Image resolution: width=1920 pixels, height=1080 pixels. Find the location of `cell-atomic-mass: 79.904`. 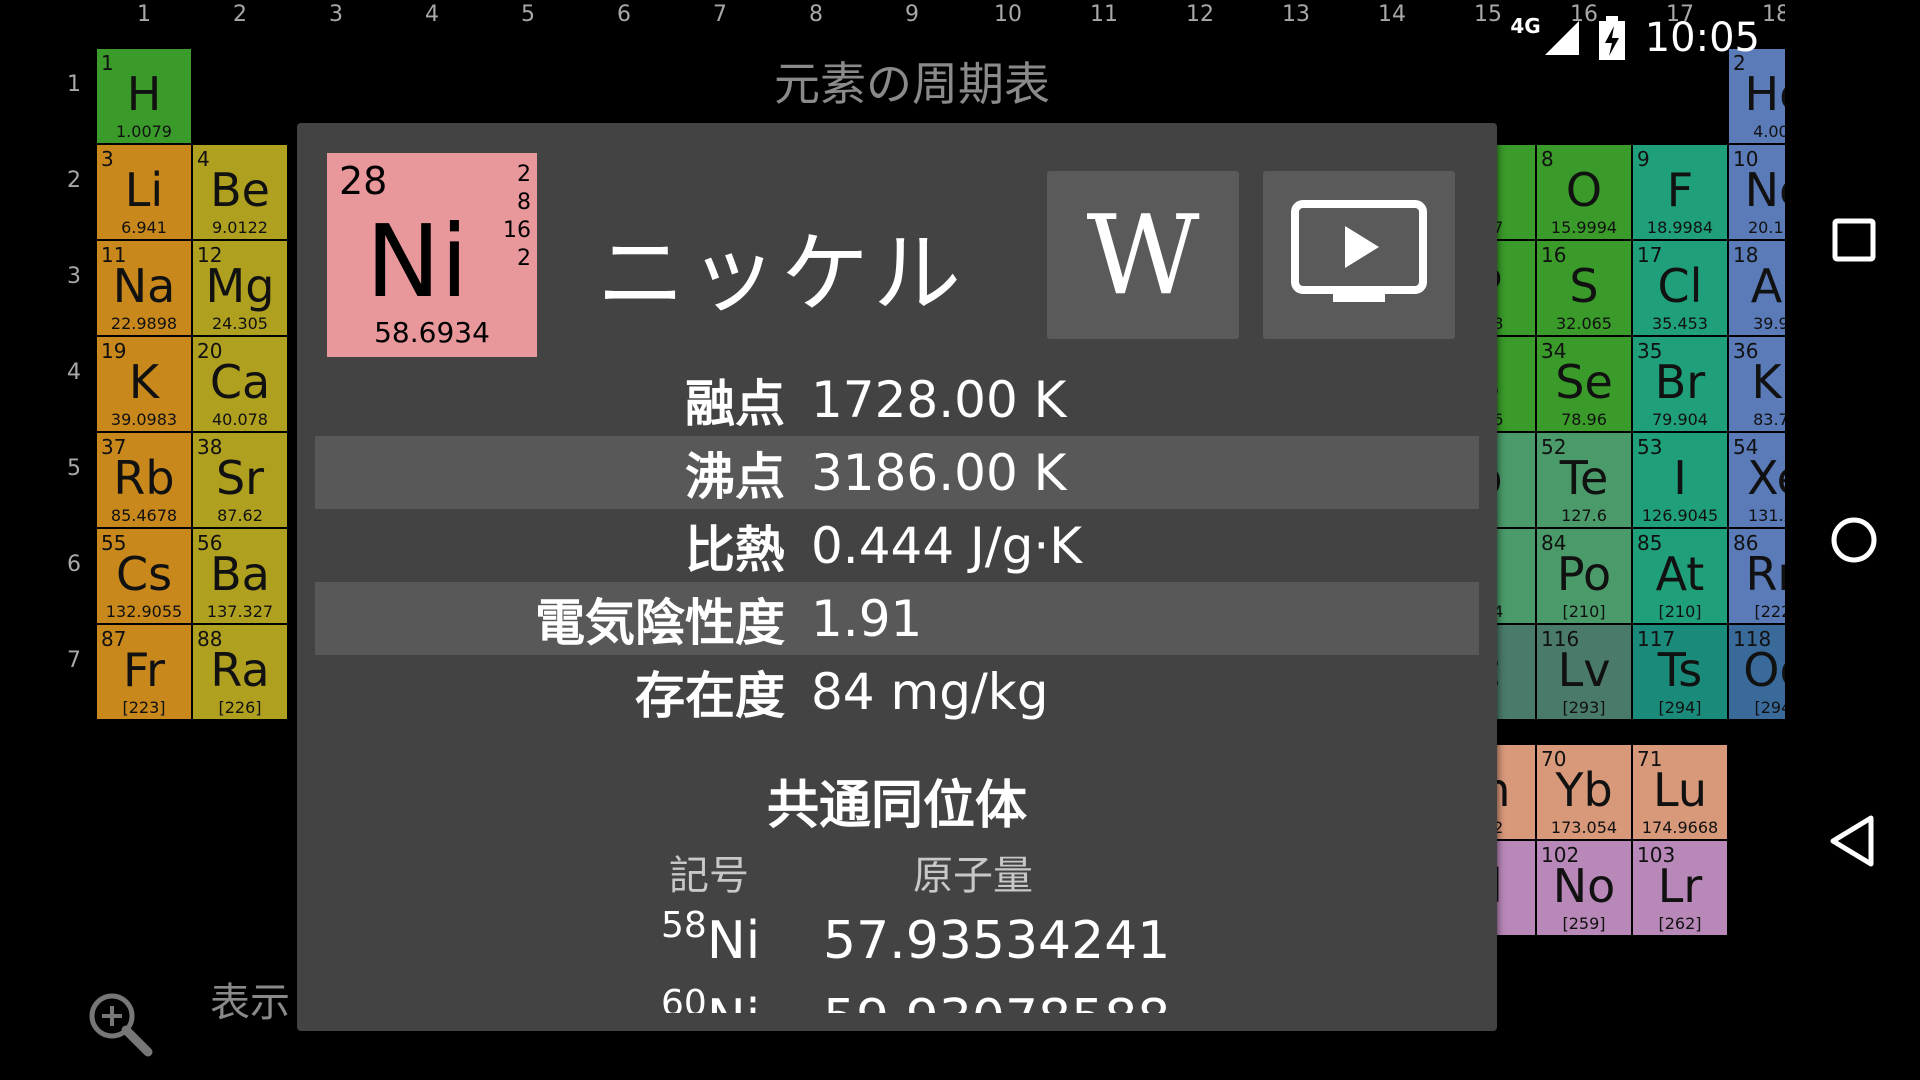

cell-atomic-mass: 79.904 is located at coordinates (1680, 419).